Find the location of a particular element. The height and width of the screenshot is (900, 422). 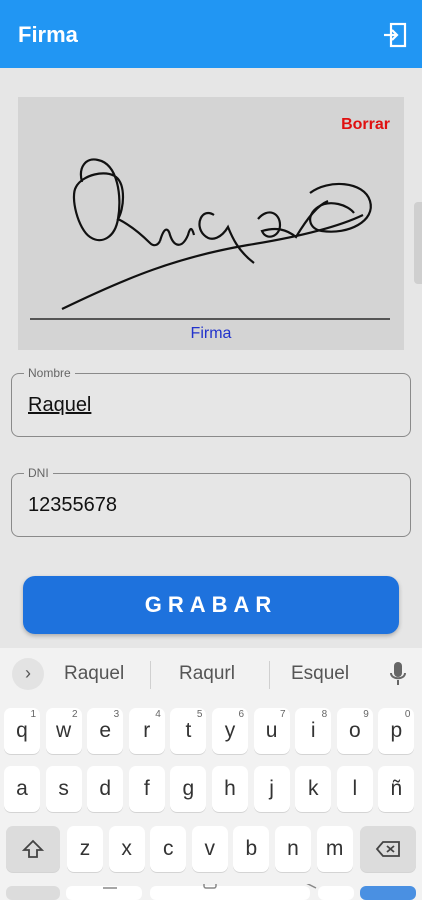

key: ñ is located at coordinates (396, 789).